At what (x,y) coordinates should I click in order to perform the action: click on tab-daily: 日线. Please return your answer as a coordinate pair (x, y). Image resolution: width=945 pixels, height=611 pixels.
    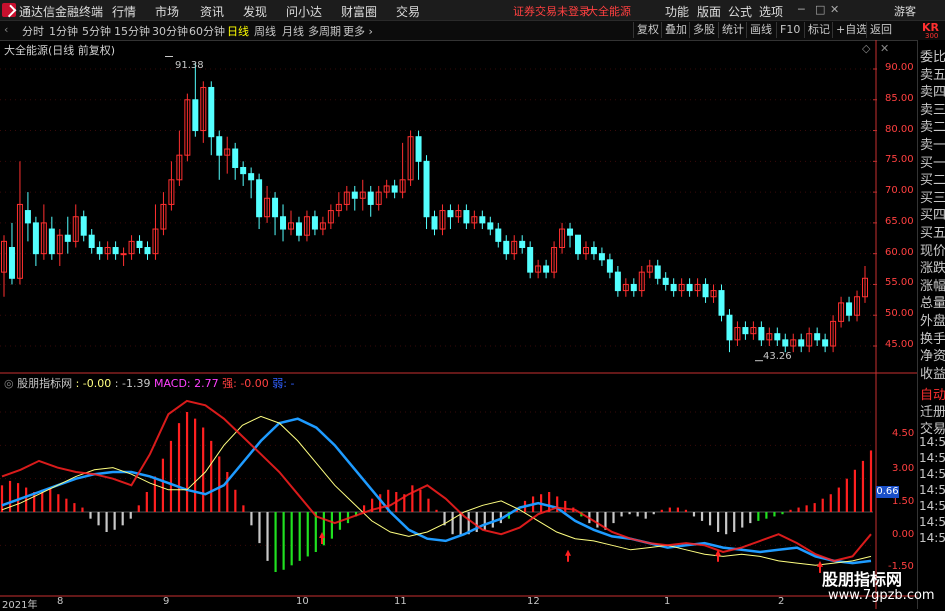
    Looking at the image, I should click on (238, 31).